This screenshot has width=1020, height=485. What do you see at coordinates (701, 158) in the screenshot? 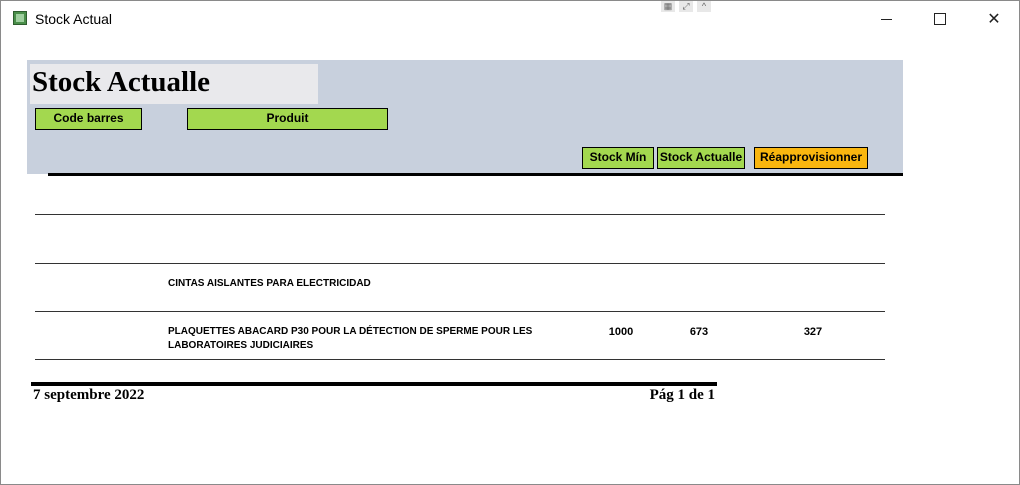
I see `column-header-stock-actual: Stock Actualle` at bounding box center [701, 158].